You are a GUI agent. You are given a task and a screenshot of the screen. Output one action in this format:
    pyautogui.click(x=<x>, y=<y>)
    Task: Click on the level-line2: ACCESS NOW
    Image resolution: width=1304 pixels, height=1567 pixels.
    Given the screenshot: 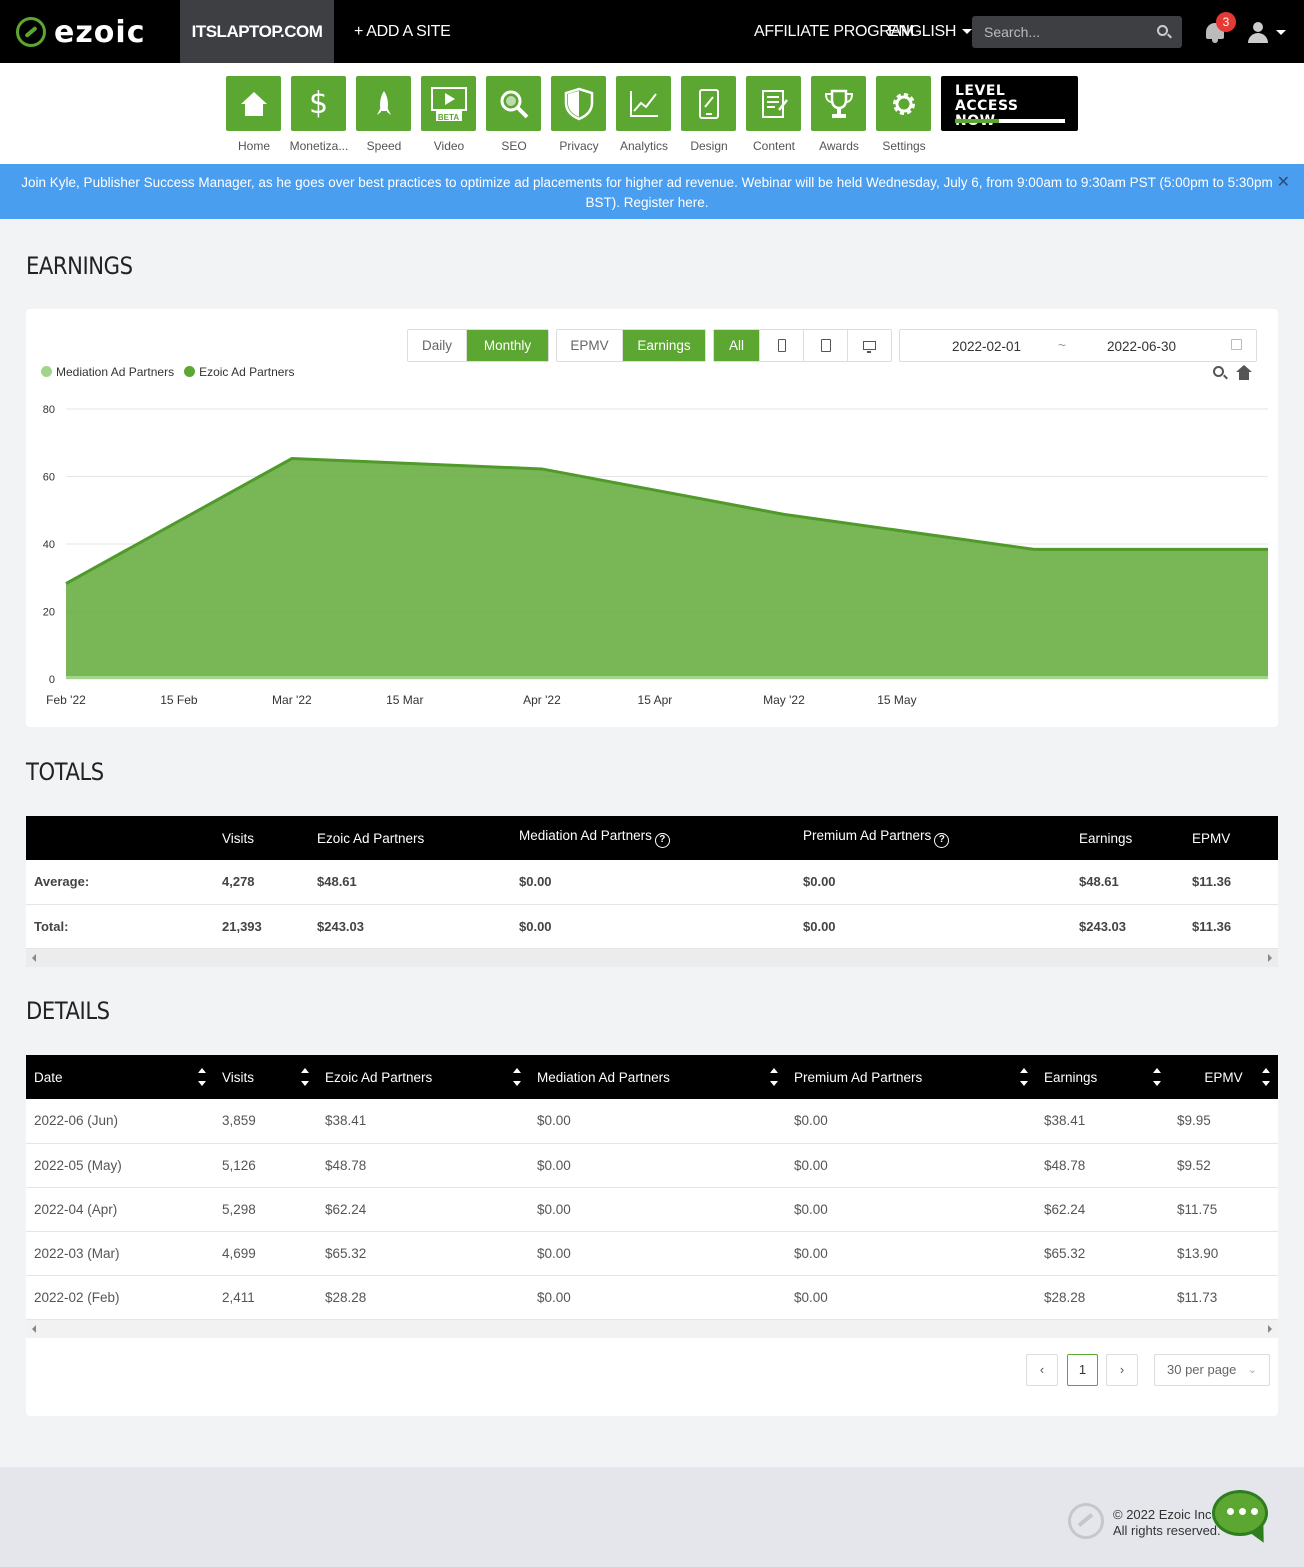 What is the action you would take?
    pyautogui.click(x=987, y=113)
    